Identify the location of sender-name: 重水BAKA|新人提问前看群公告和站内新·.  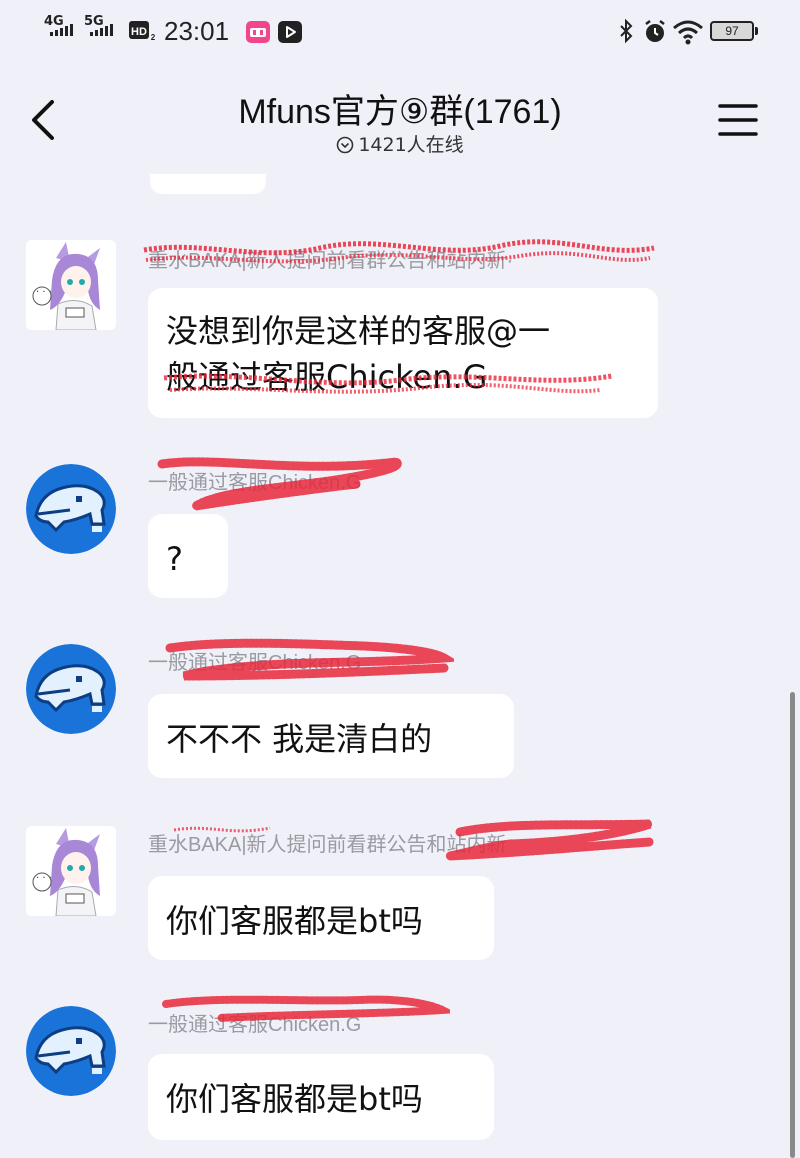
(331, 261).